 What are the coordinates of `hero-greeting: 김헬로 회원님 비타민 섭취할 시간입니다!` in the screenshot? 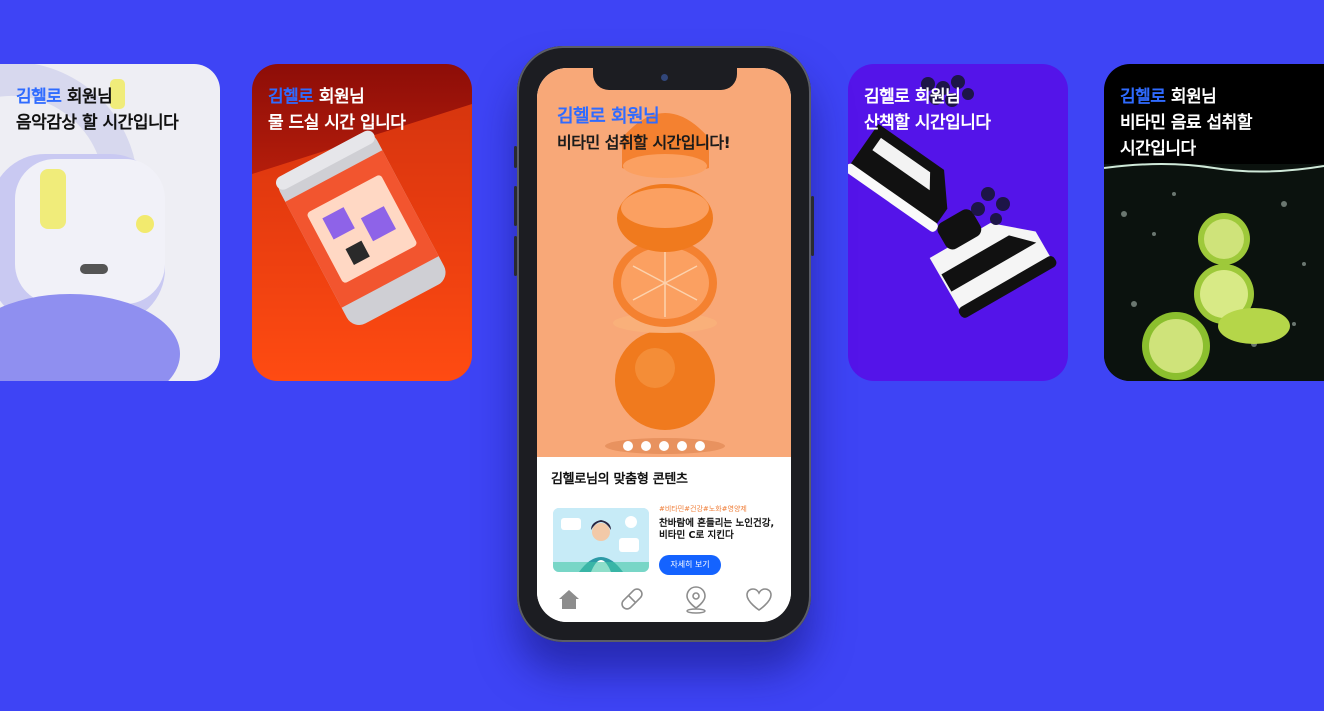 It's located at (644, 130).